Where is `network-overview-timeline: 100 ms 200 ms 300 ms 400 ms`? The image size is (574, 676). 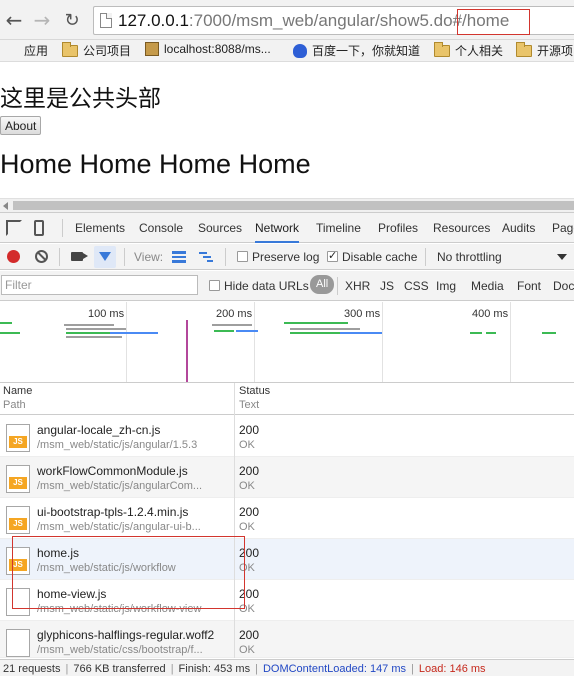 network-overview-timeline: 100 ms 200 ms 300 ms 400 ms is located at coordinates (287, 342).